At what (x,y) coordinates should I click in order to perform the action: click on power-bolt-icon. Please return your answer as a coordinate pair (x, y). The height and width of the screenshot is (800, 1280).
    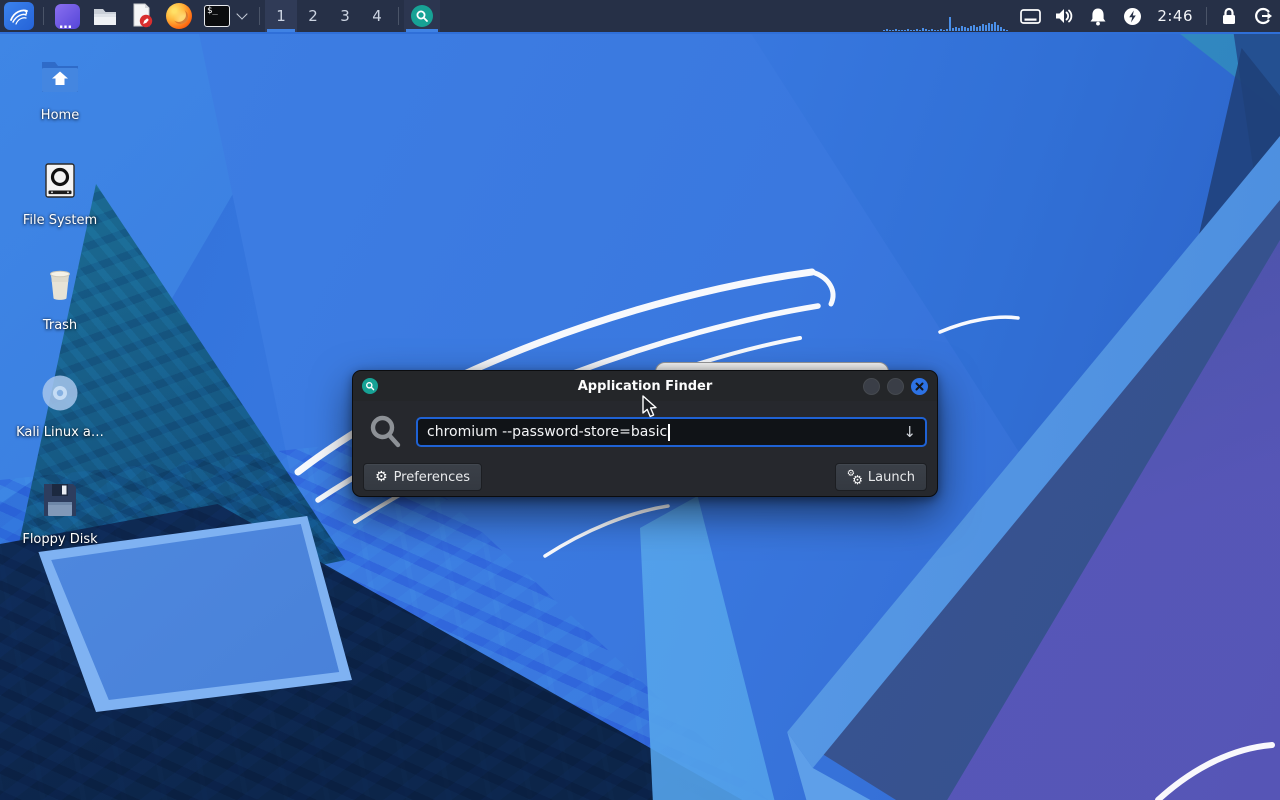
    Looking at the image, I should click on (1132, 16).